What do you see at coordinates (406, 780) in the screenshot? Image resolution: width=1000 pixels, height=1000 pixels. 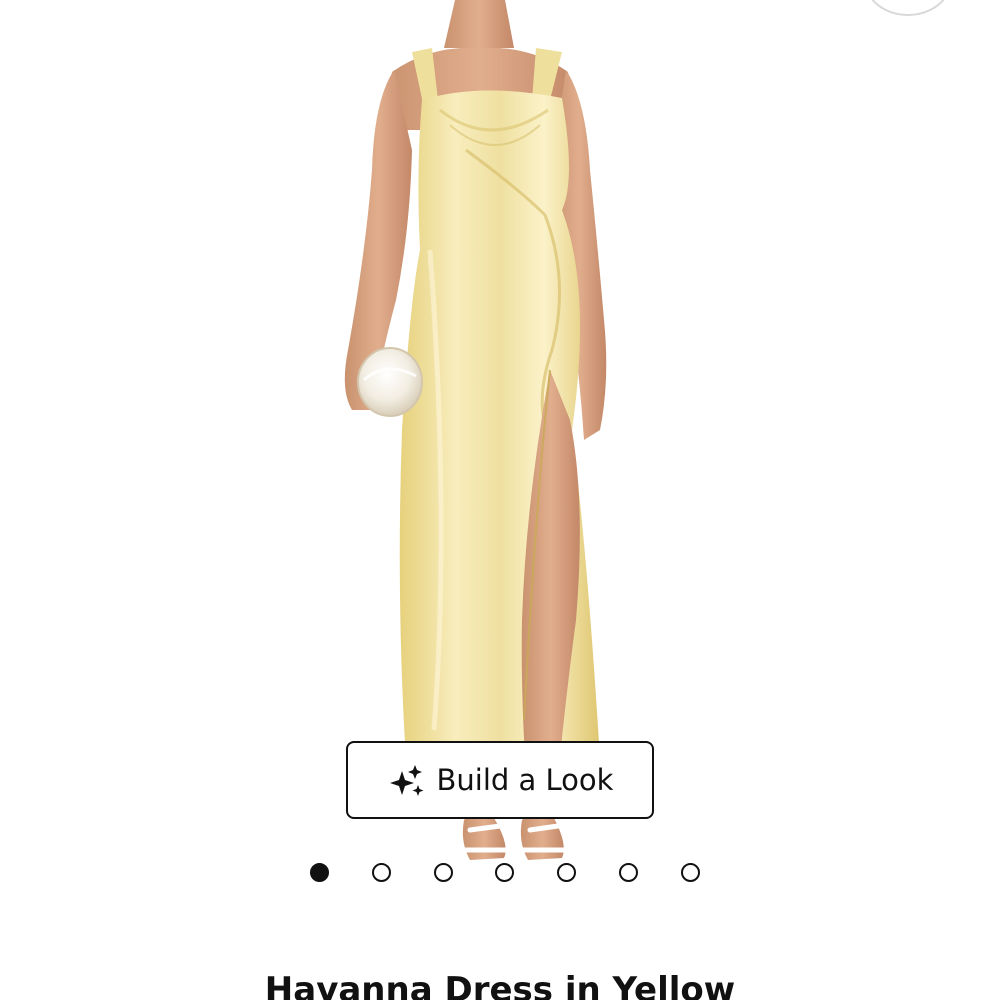 I see `sparkle-icon` at bounding box center [406, 780].